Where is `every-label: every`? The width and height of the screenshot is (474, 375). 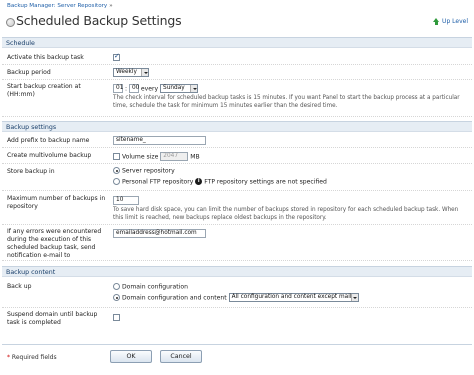 every-label: every is located at coordinates (149, 89).